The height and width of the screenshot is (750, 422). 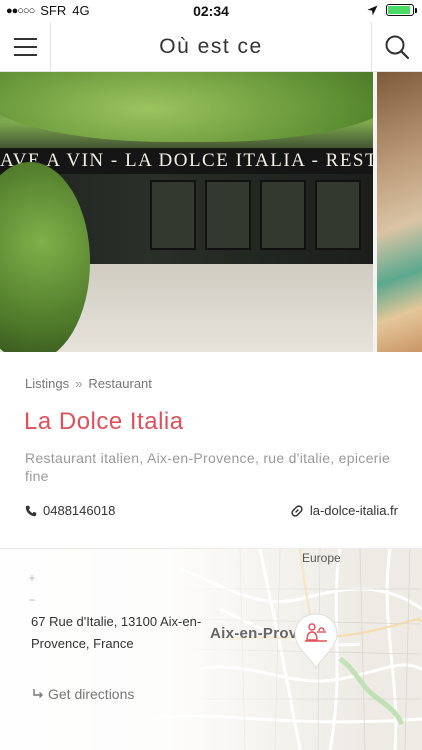 I want to click on status-time: 02:34, so click(x=211, y=11).